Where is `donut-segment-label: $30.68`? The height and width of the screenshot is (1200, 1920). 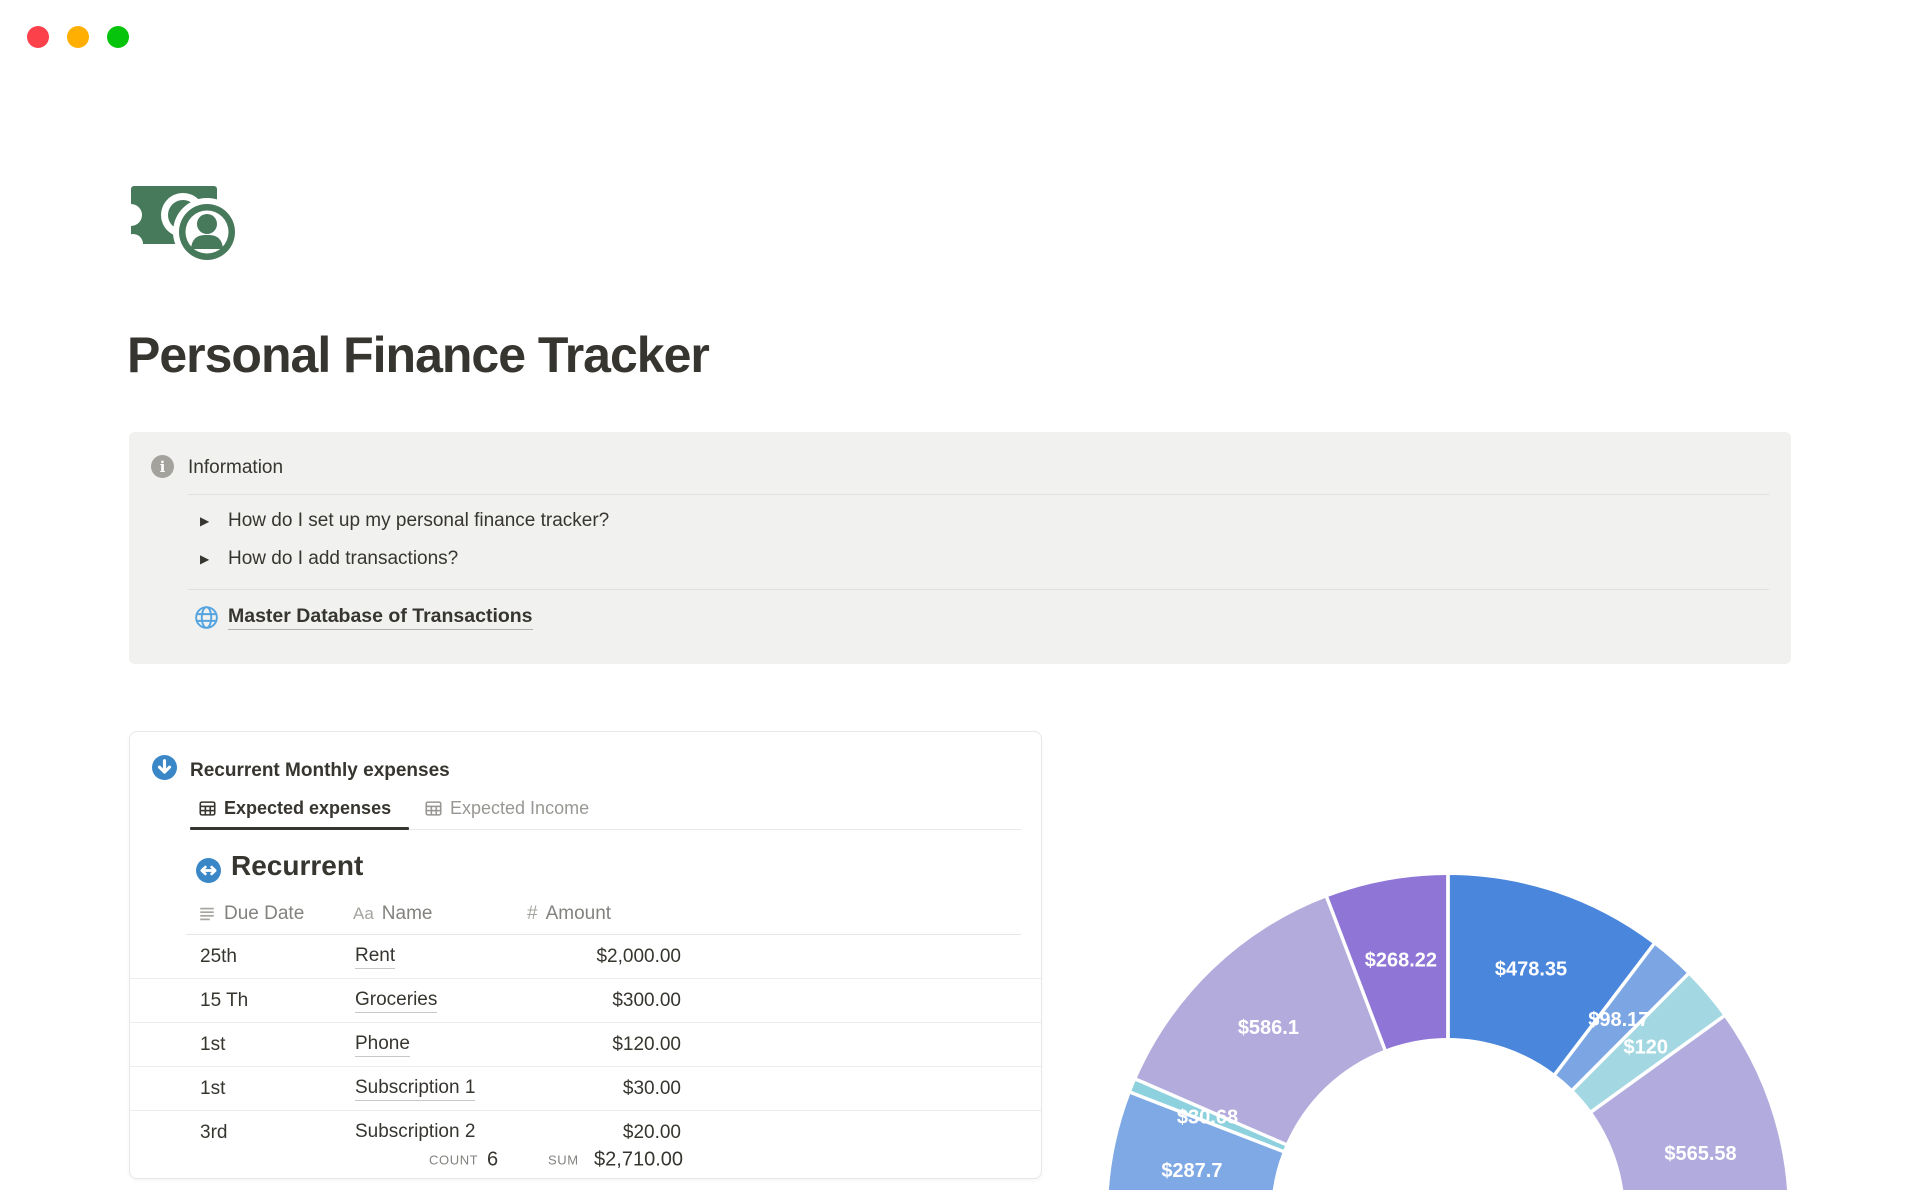 donut-segment-label: $30.68 is located at coordinates (1207, 1117).